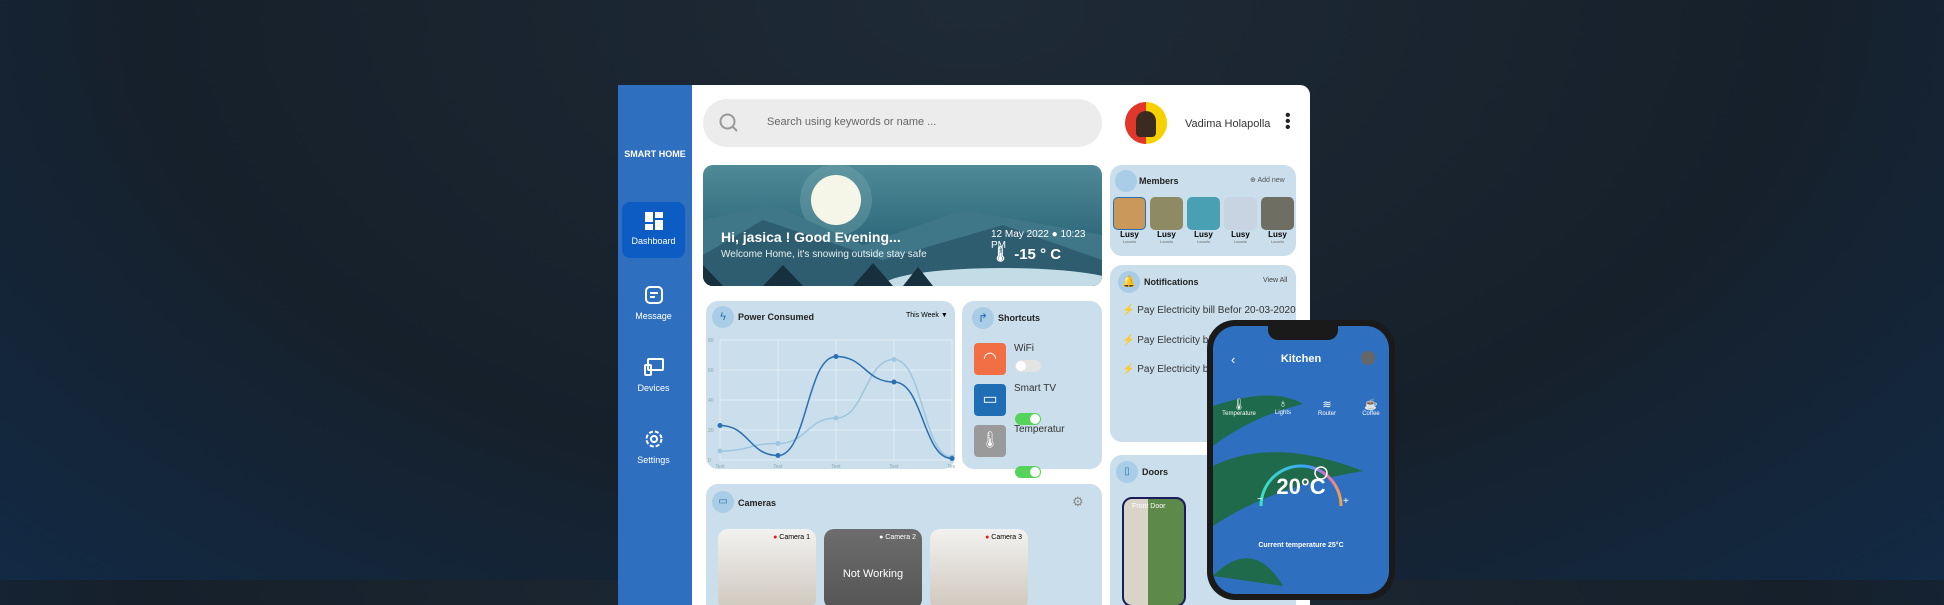 The height and width of the screenshot is (605, 1944). I want to click on add-member-button: ⊕ Add new, so click(1267, 180).